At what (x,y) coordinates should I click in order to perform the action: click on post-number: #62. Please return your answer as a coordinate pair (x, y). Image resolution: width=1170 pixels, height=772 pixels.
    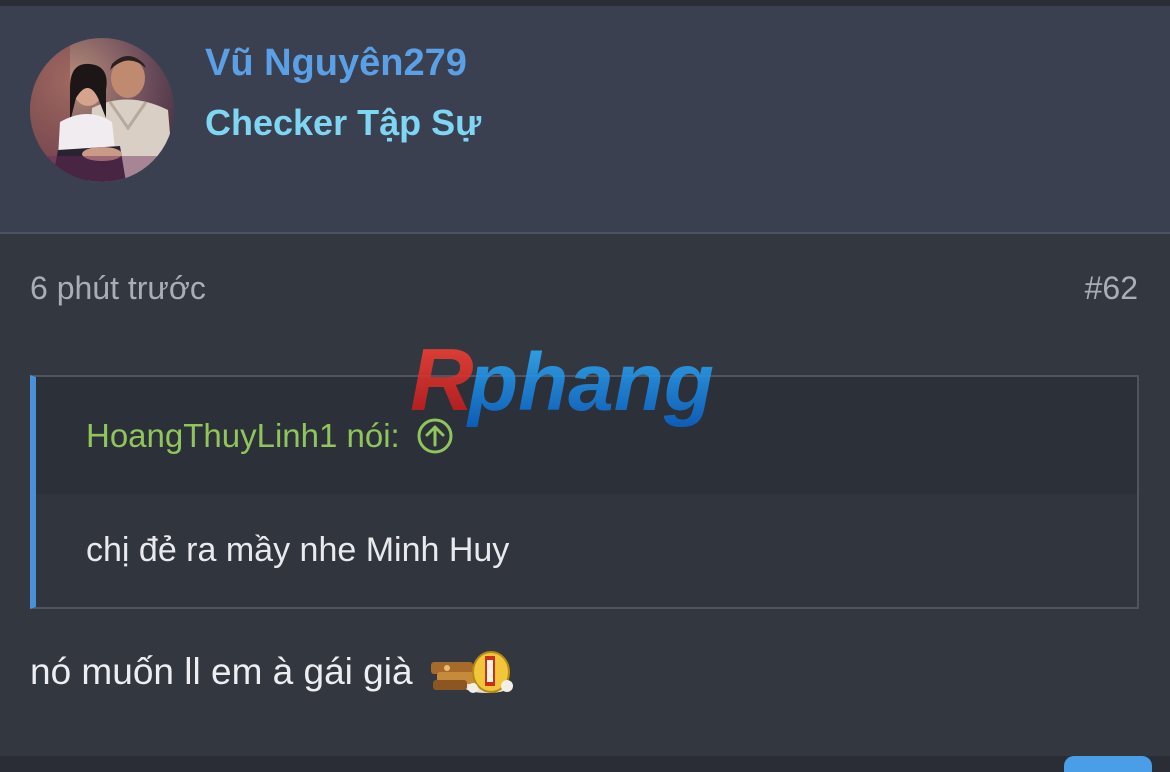
    Looking at the image, I should click on (1111, 288).